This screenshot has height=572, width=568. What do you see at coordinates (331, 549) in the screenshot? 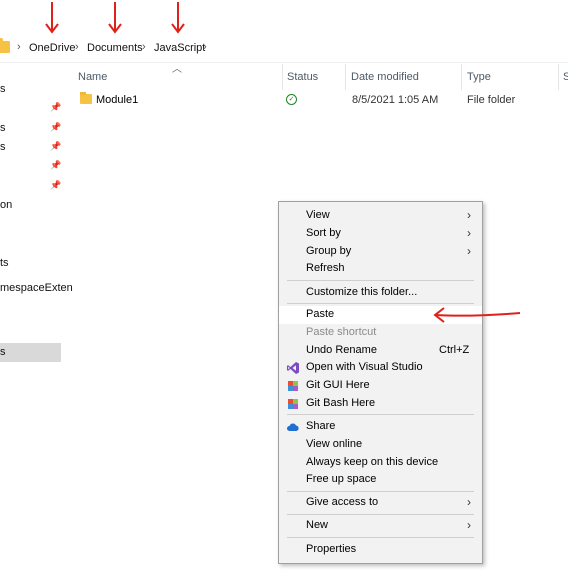
I see `menu-item-label: Properties` at bounding box center [331, 549].